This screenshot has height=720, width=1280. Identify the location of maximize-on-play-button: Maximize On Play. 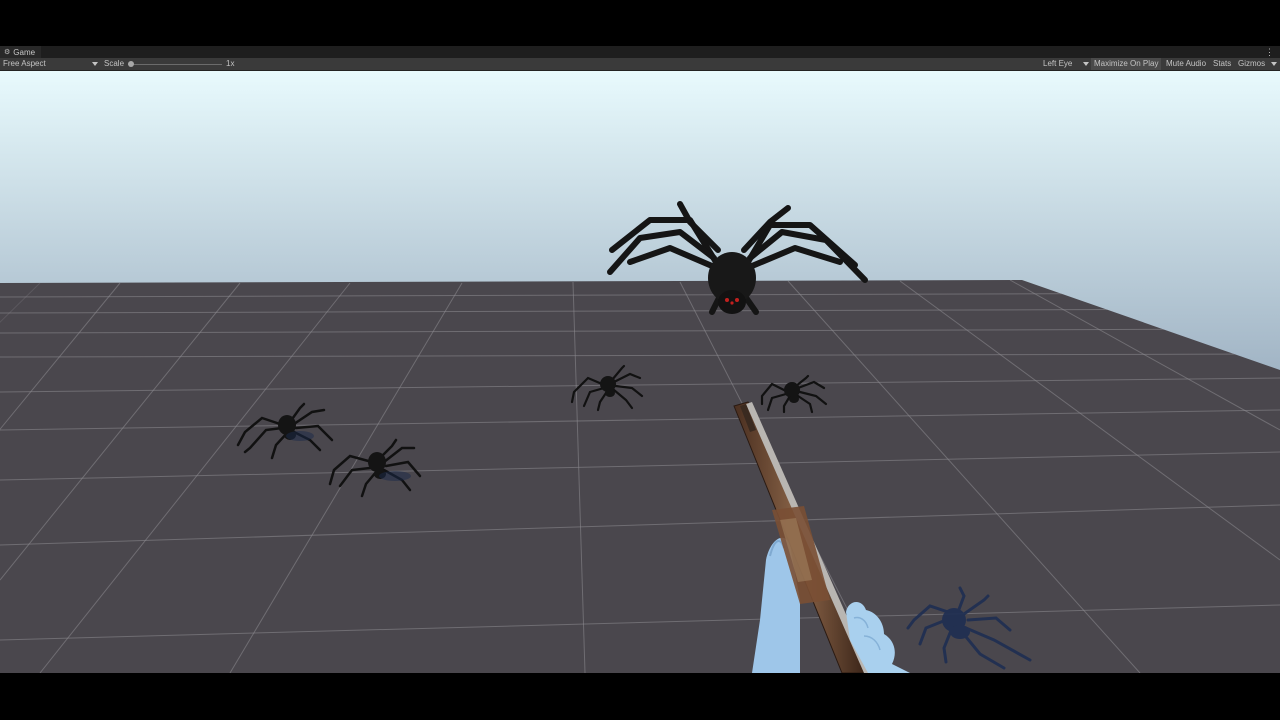
(1126, 64).